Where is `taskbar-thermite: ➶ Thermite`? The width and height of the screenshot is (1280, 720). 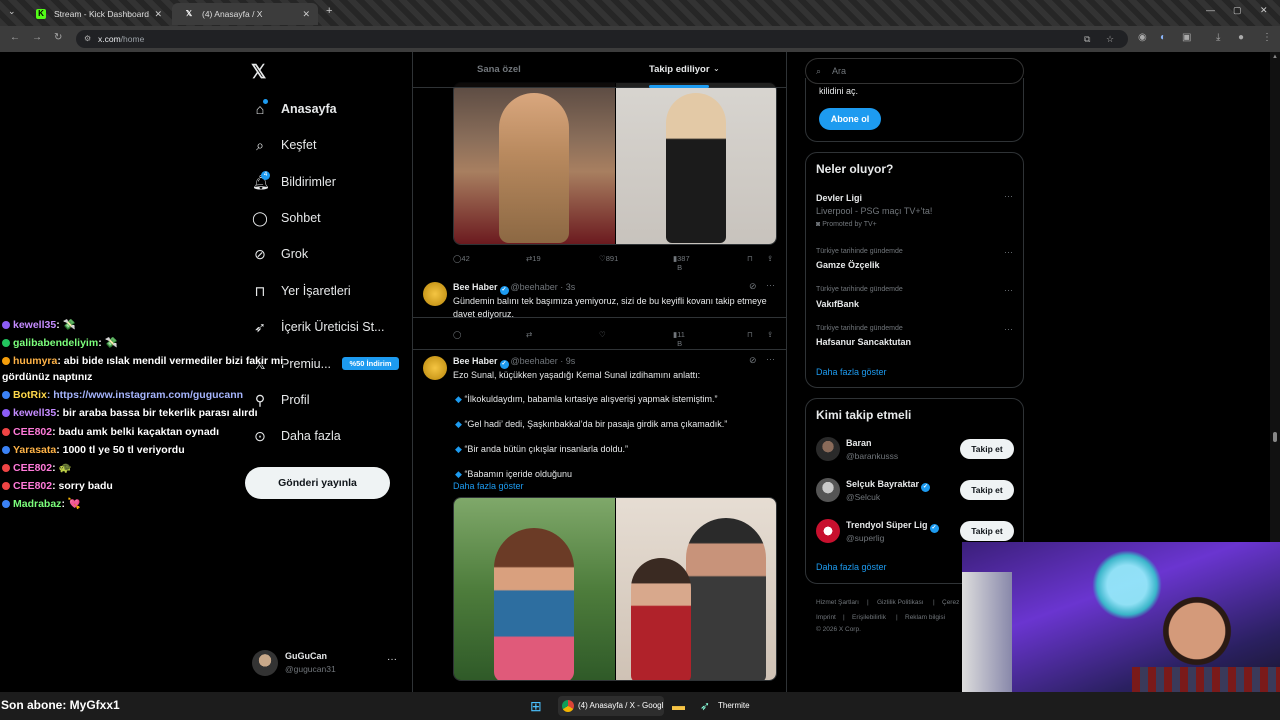
taskbar-thermite: ➶ Thermite is located at coordinates (724, 706).